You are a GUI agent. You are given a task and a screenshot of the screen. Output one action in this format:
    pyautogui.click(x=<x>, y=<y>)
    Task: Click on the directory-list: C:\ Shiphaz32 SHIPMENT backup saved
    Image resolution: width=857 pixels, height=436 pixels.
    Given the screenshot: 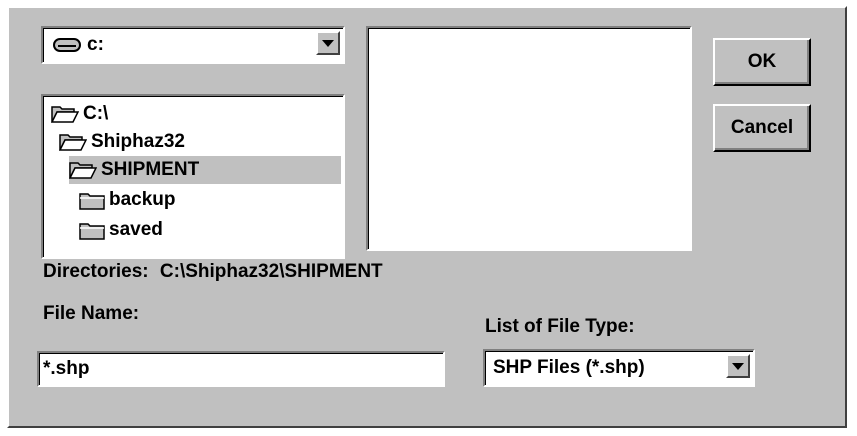 What is the action you would take?
    pyautogui.click(x=193, y=176)
    